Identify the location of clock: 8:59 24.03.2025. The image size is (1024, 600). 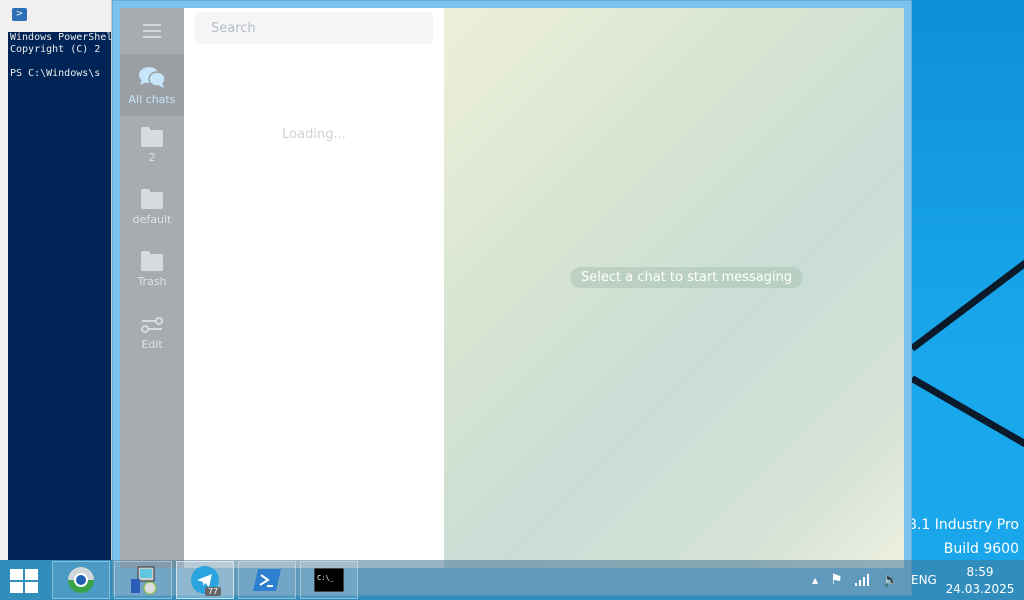
(980, 580).